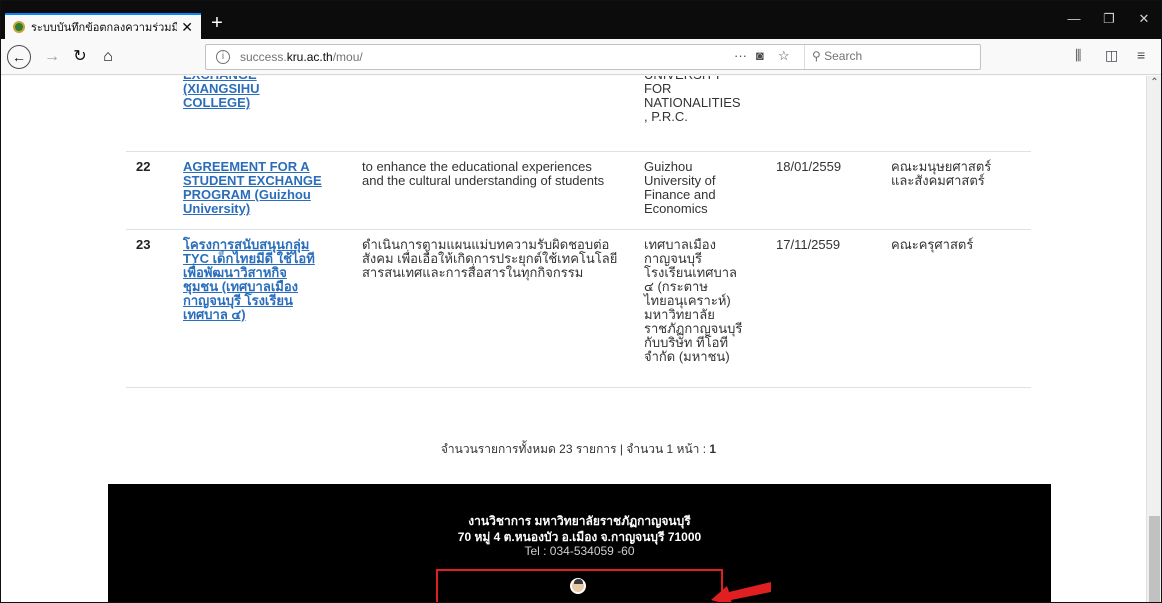 The width and height of the screenshot is (1162, 603). Describe the element at coordinates (658, 88) in the screenshot. I see `mou-partner-line: FOR` at that location.